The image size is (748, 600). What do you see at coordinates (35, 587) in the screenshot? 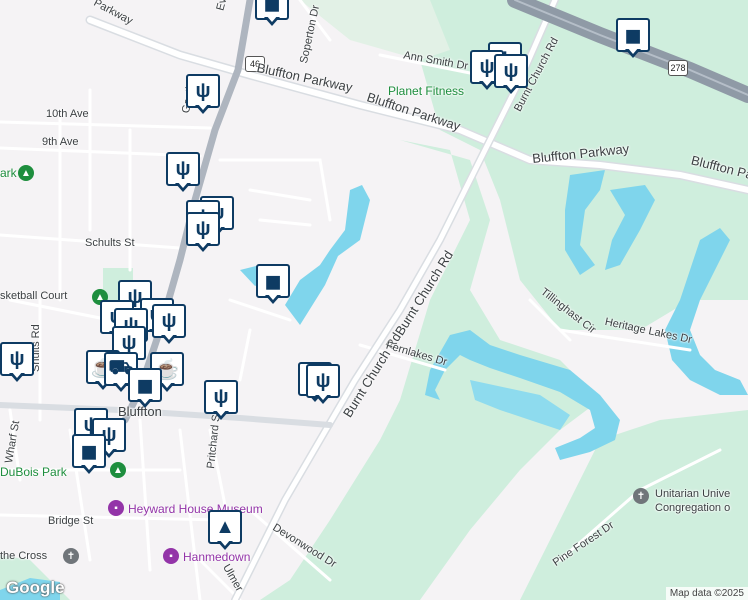
I see `google-logo: Google` at bounding box center [35, 587].